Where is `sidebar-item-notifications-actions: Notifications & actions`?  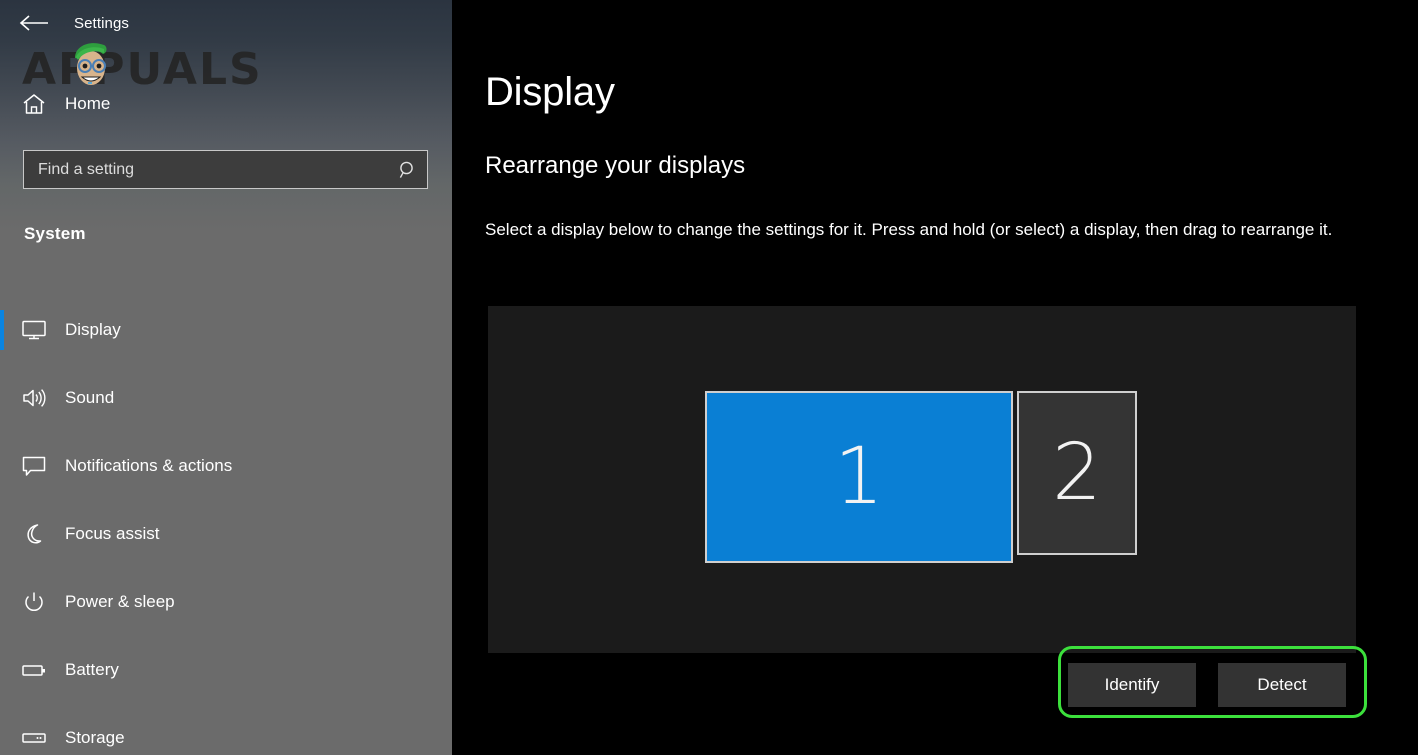
sidebar-item-notifications-actions: Notifications & actions is located at coordinates (226, 466).